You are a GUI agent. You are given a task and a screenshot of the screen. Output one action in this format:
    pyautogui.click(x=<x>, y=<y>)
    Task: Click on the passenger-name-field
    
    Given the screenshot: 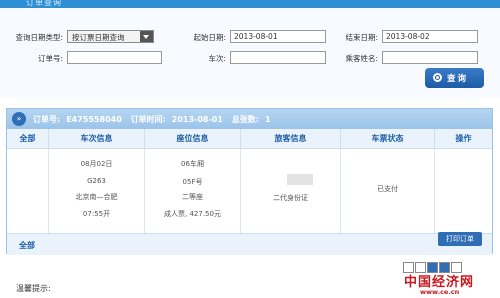 What is the action you would take?
    pyautogui.click(x=430, y=57)
    